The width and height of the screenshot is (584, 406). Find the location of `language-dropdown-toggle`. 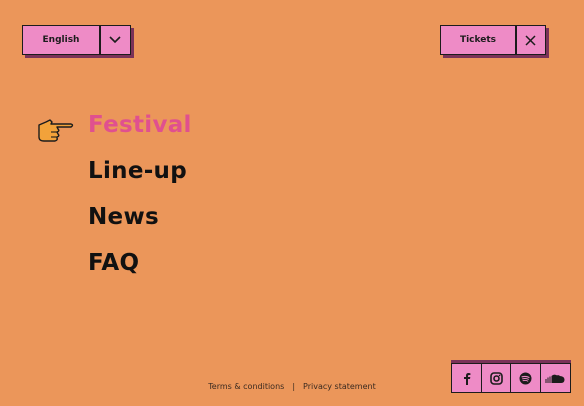

language-dropdown-toggle is located at coordinates (116, 40).